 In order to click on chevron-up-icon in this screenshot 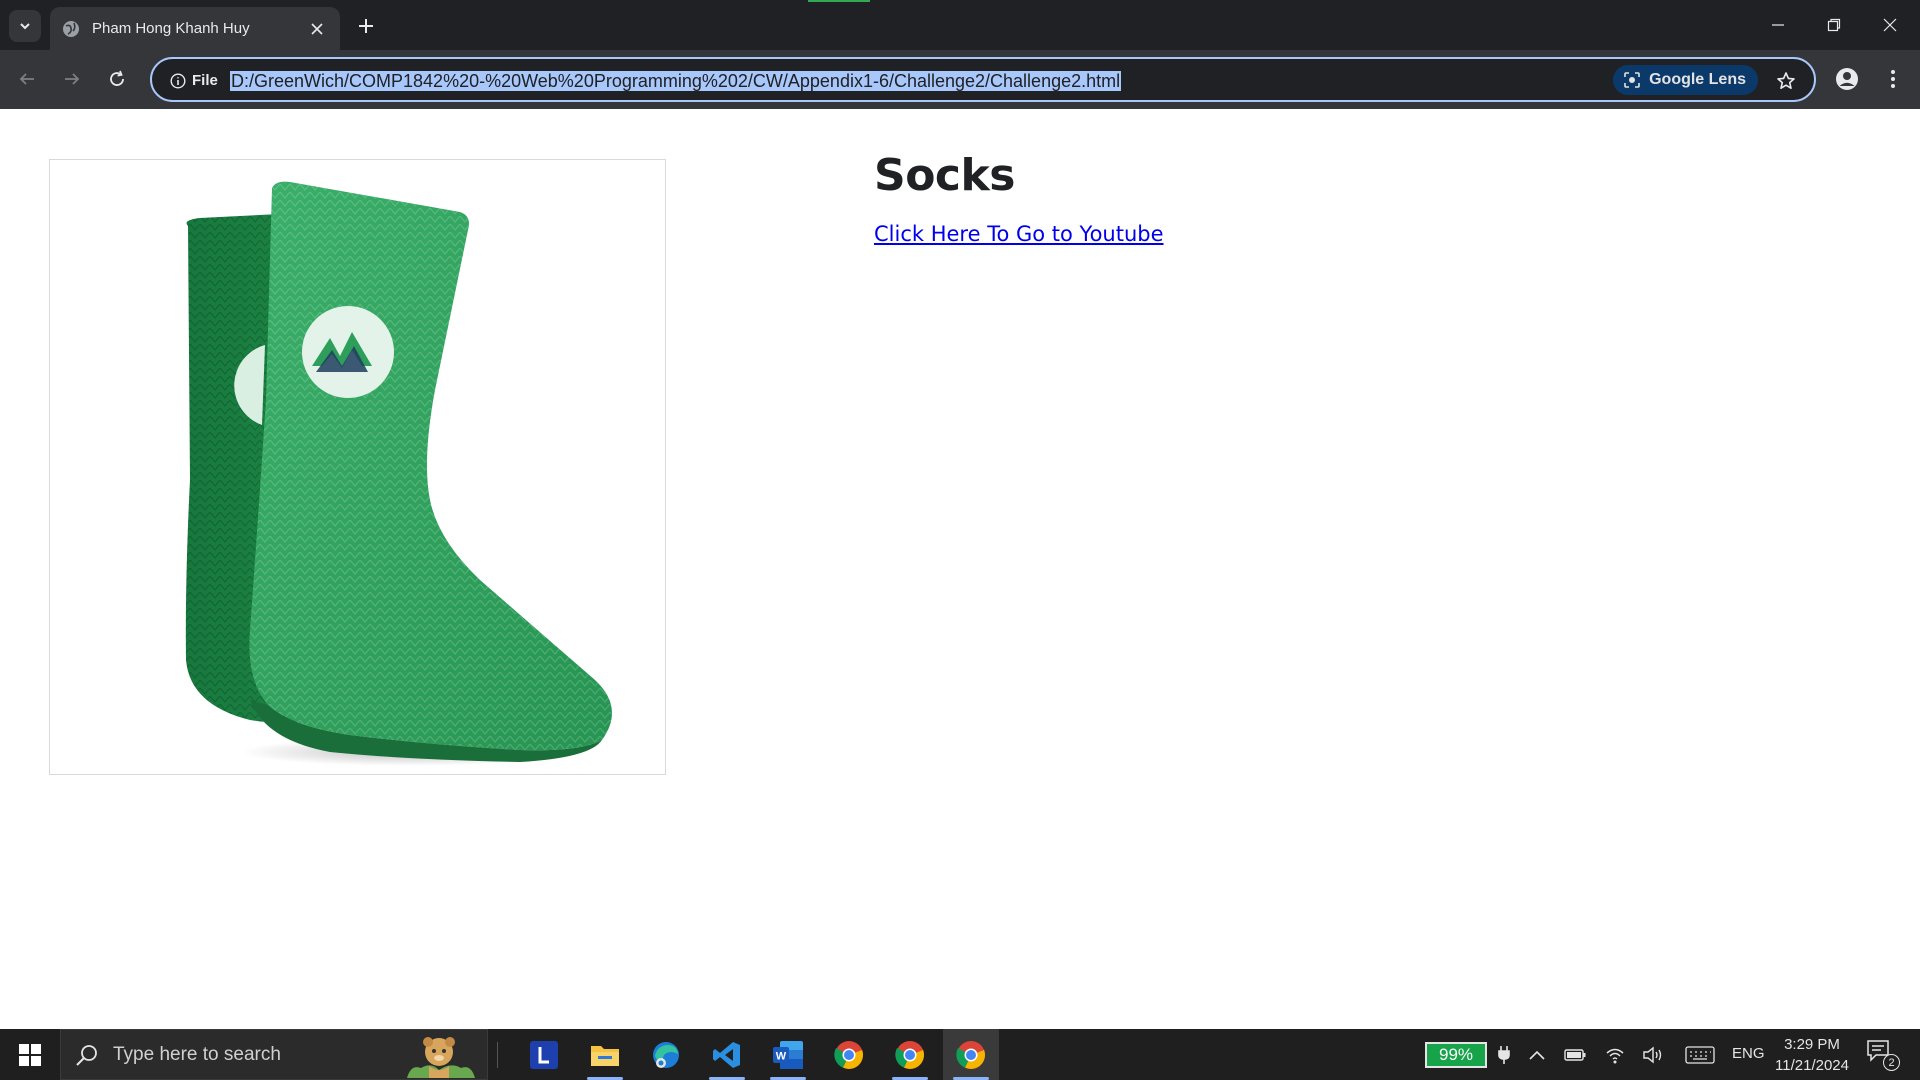, I will do `click(1537, 1055)`.